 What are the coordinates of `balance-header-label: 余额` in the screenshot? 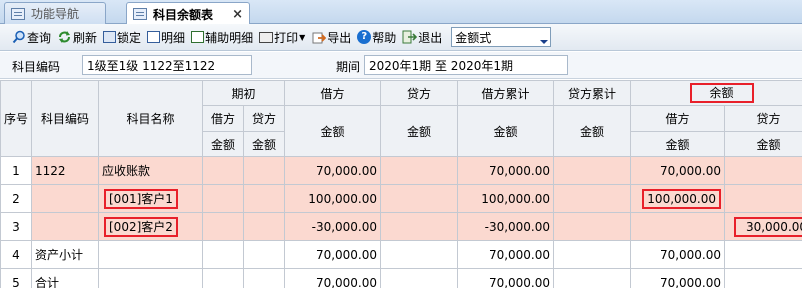 It's located at (721, 93).